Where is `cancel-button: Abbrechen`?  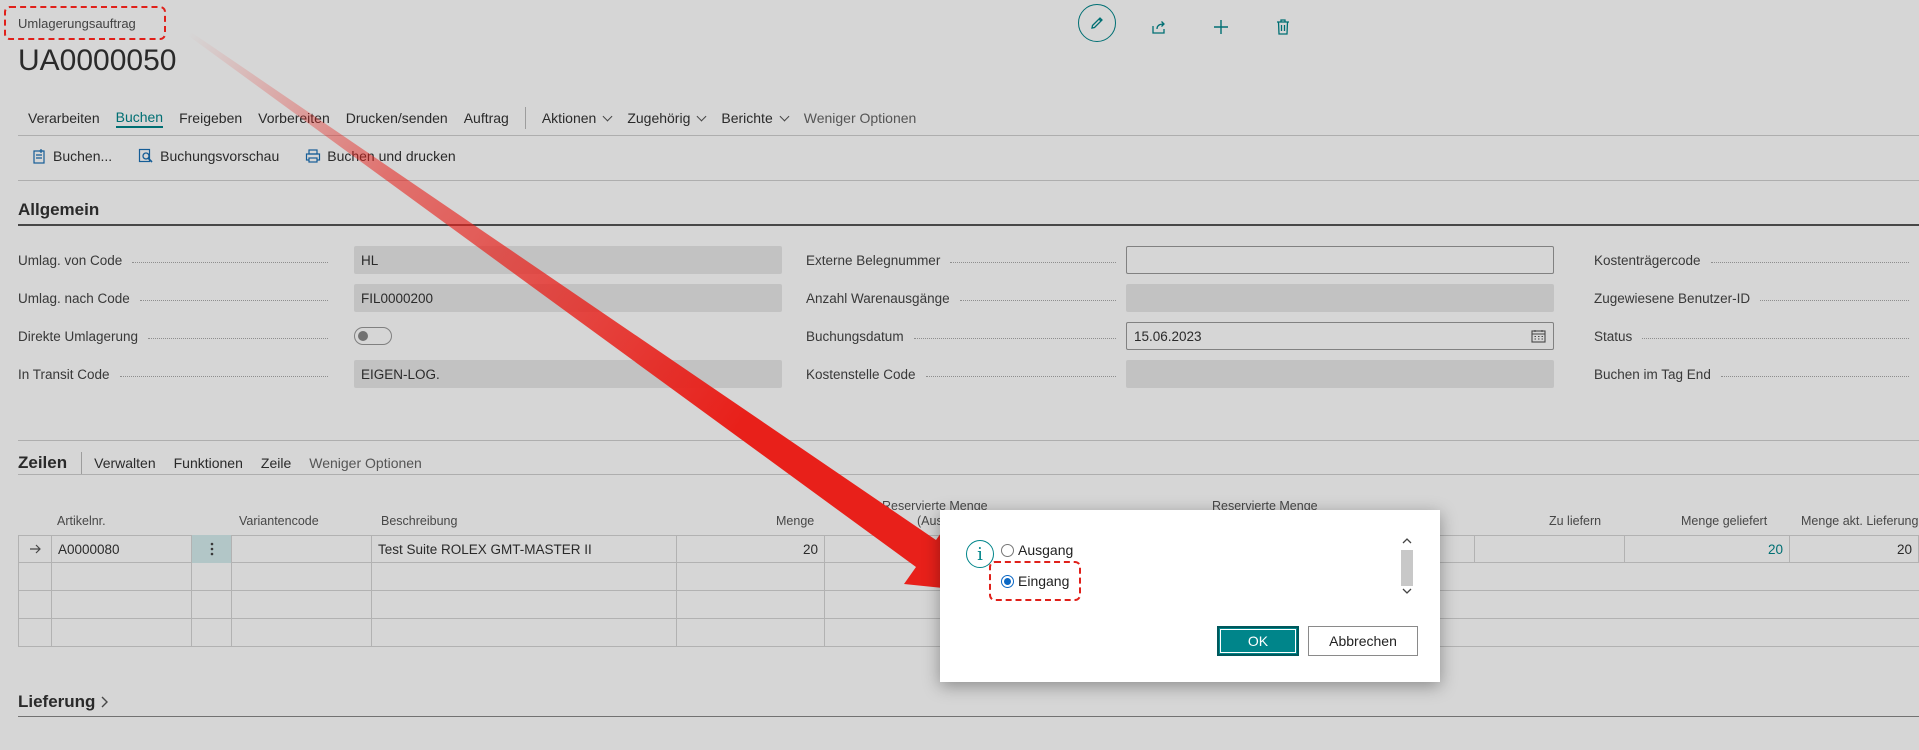
cancel-button: Abbrechen is located at coordinates (1363, 641).